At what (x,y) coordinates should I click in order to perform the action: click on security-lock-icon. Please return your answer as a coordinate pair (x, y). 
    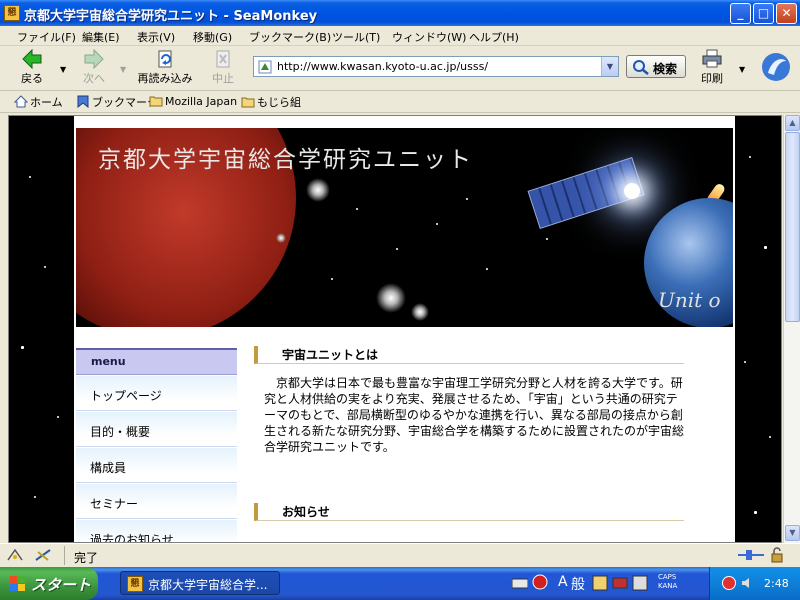
    Looking at the image, I should click on (777, 555).